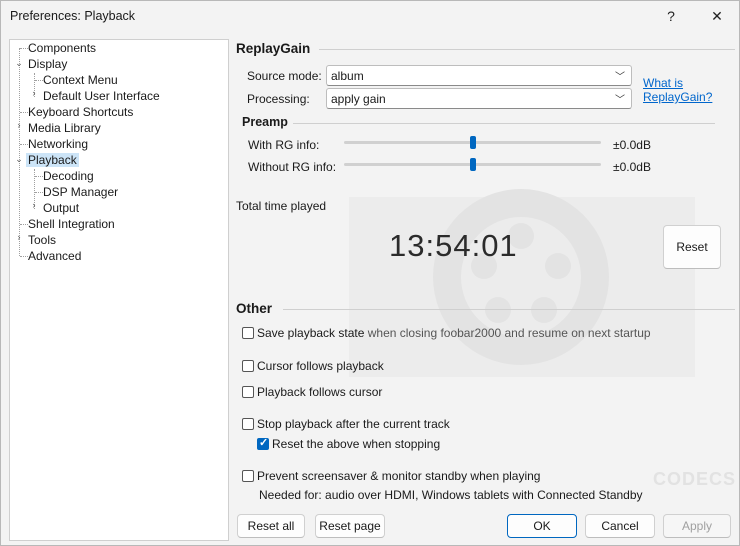 Image resolution: width=740 pixels, height=546 pixels. What do you see at coordinates (692, 247) in the screenshot?
I see `reset-time-button: Reset` at bounding box center [692, 247].